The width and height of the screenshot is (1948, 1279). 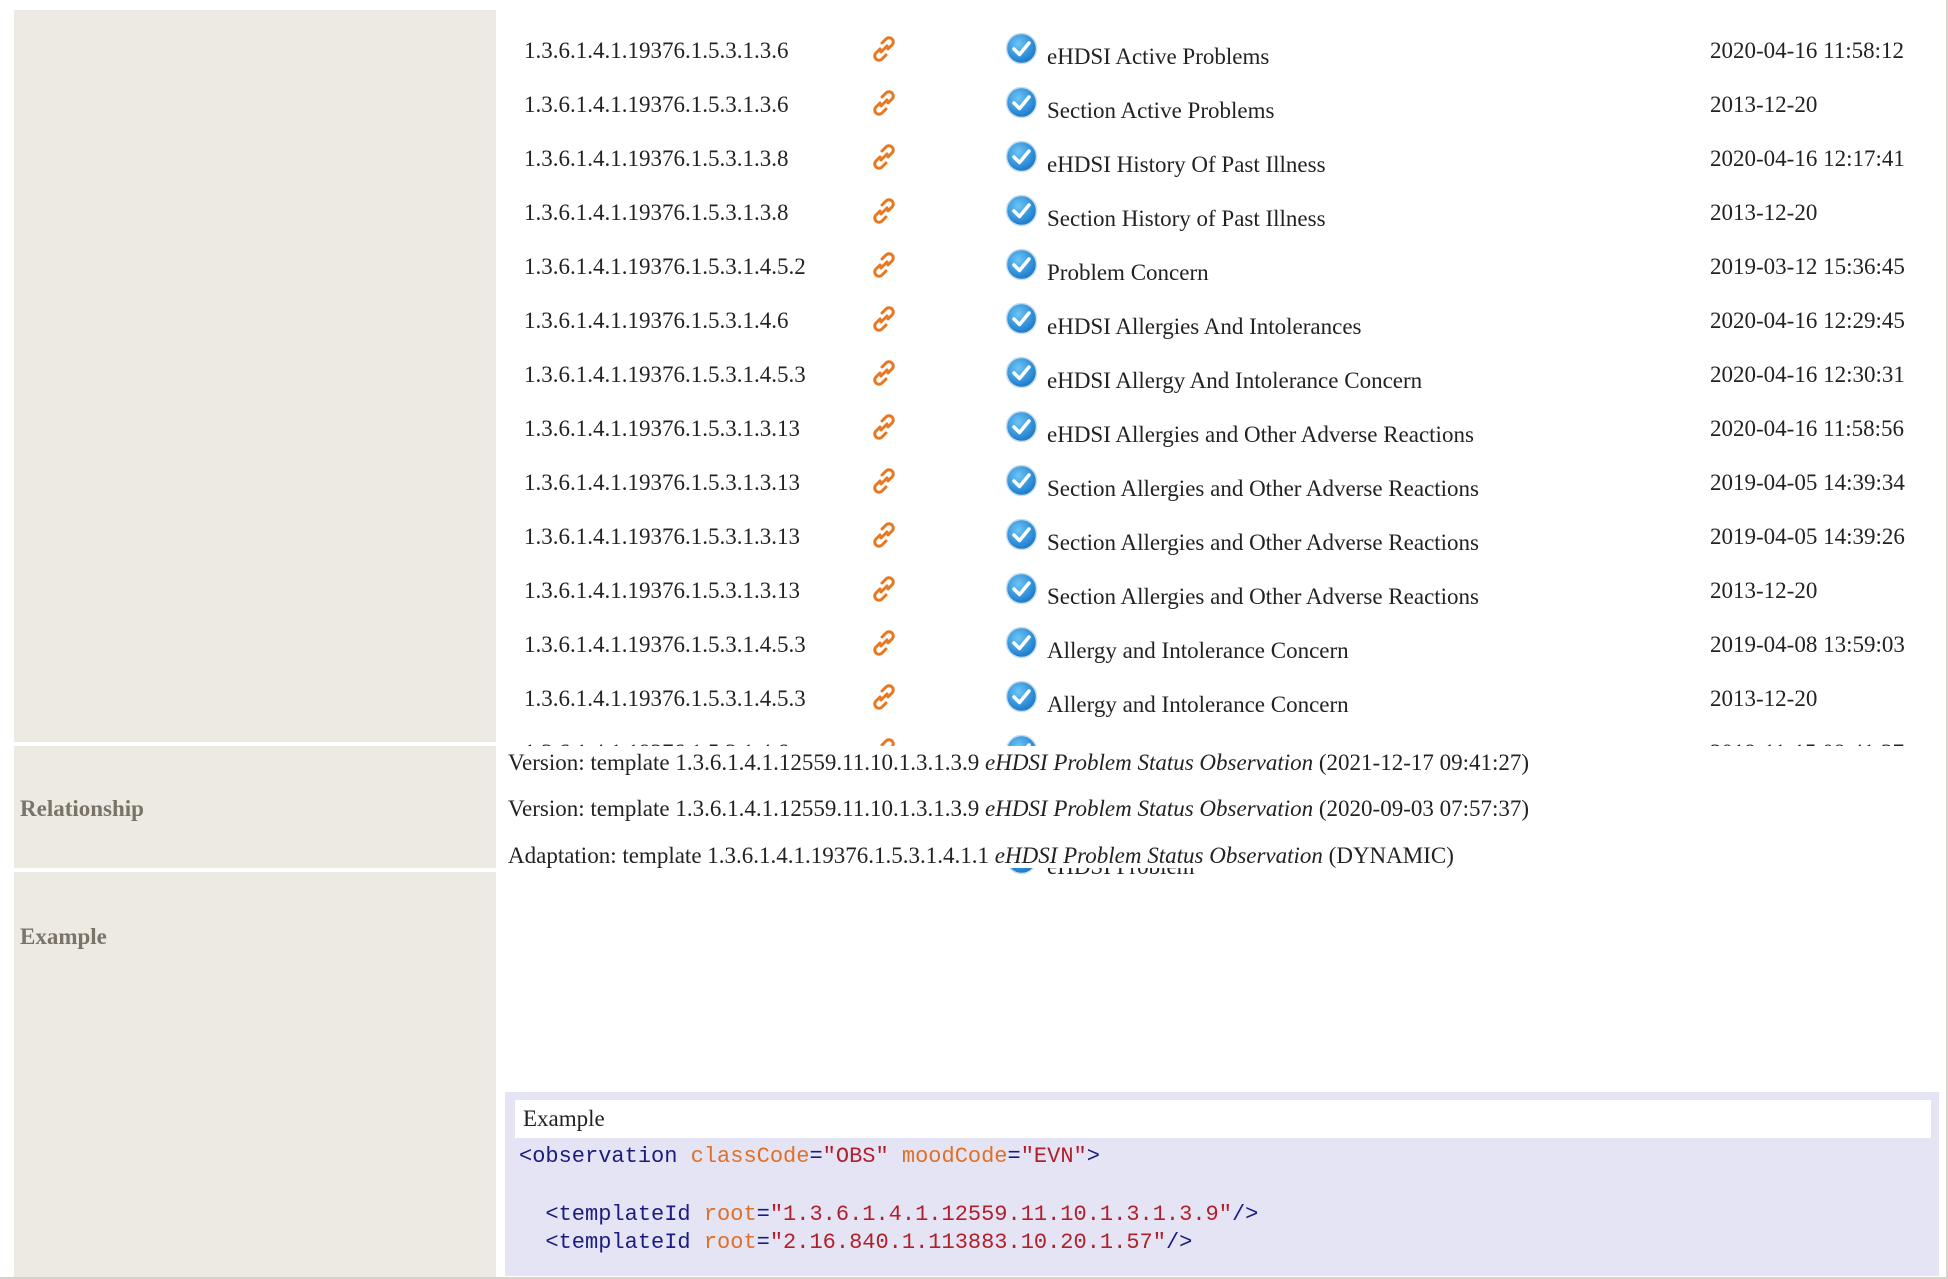 I want to click on uses-label-cell, so click(x=255, y=376).